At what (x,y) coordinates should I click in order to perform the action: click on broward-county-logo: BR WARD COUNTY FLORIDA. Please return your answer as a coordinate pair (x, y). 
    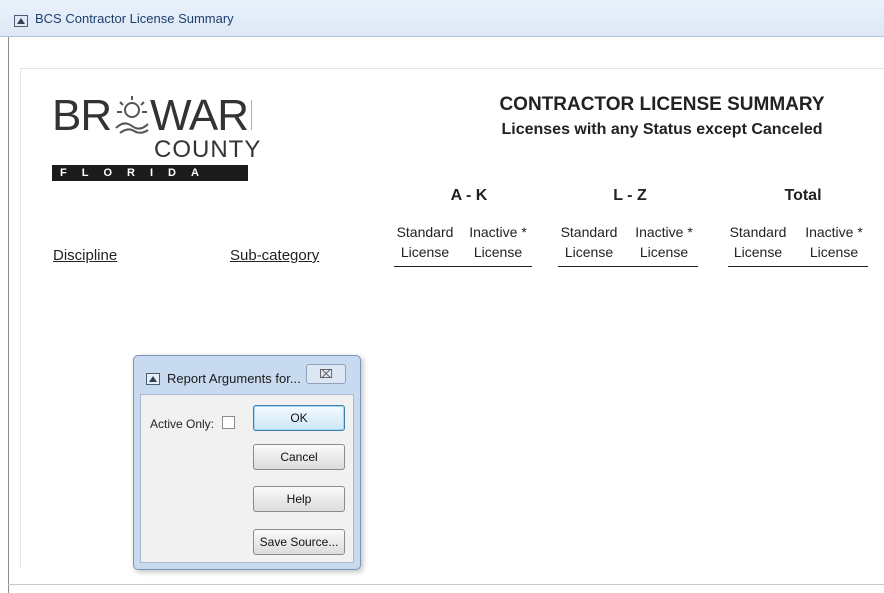
    Looking at the image, I should click on (156, 137).